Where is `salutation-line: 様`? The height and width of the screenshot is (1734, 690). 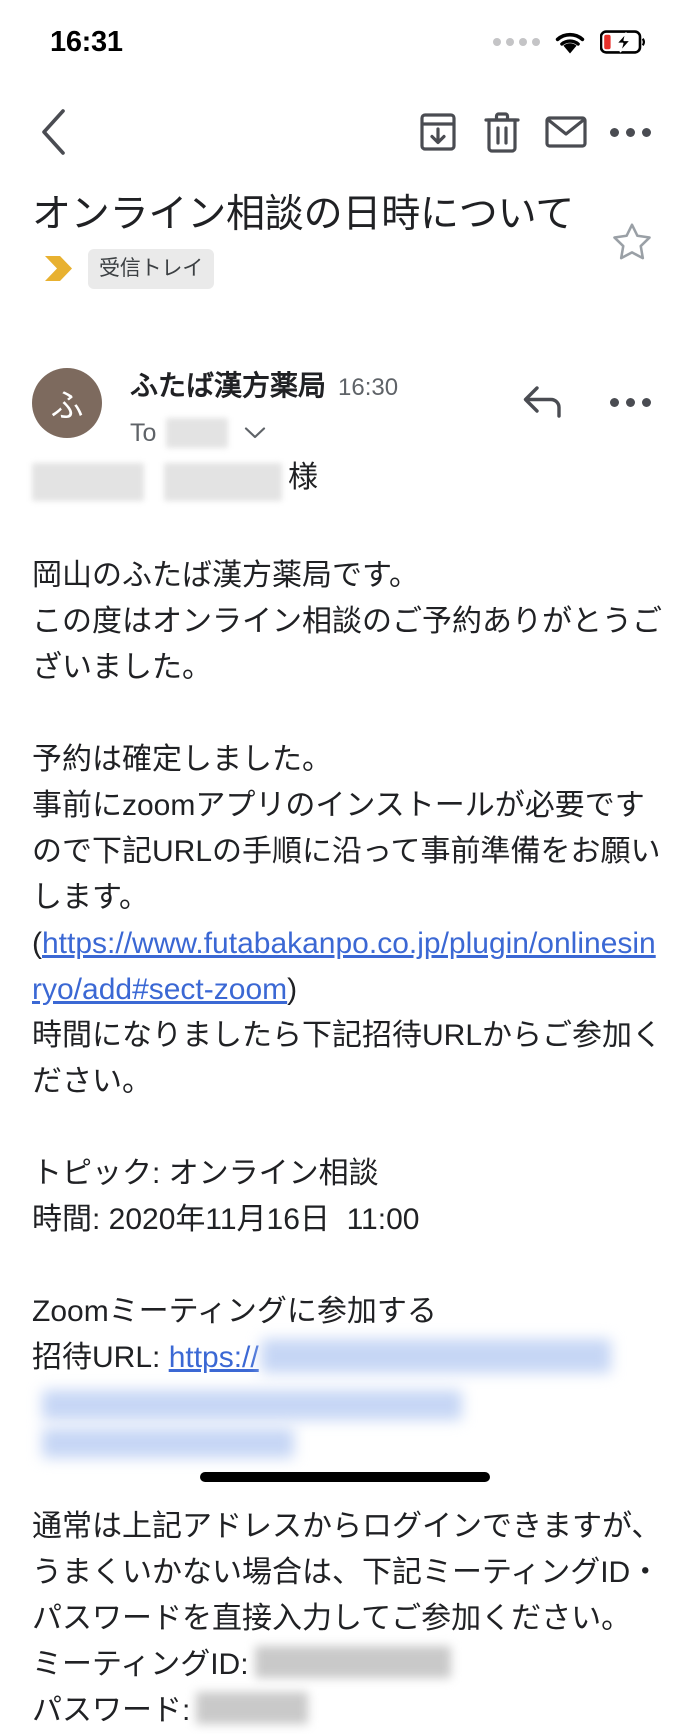 salutation-line: 様 is located at coordinates (348, 478).